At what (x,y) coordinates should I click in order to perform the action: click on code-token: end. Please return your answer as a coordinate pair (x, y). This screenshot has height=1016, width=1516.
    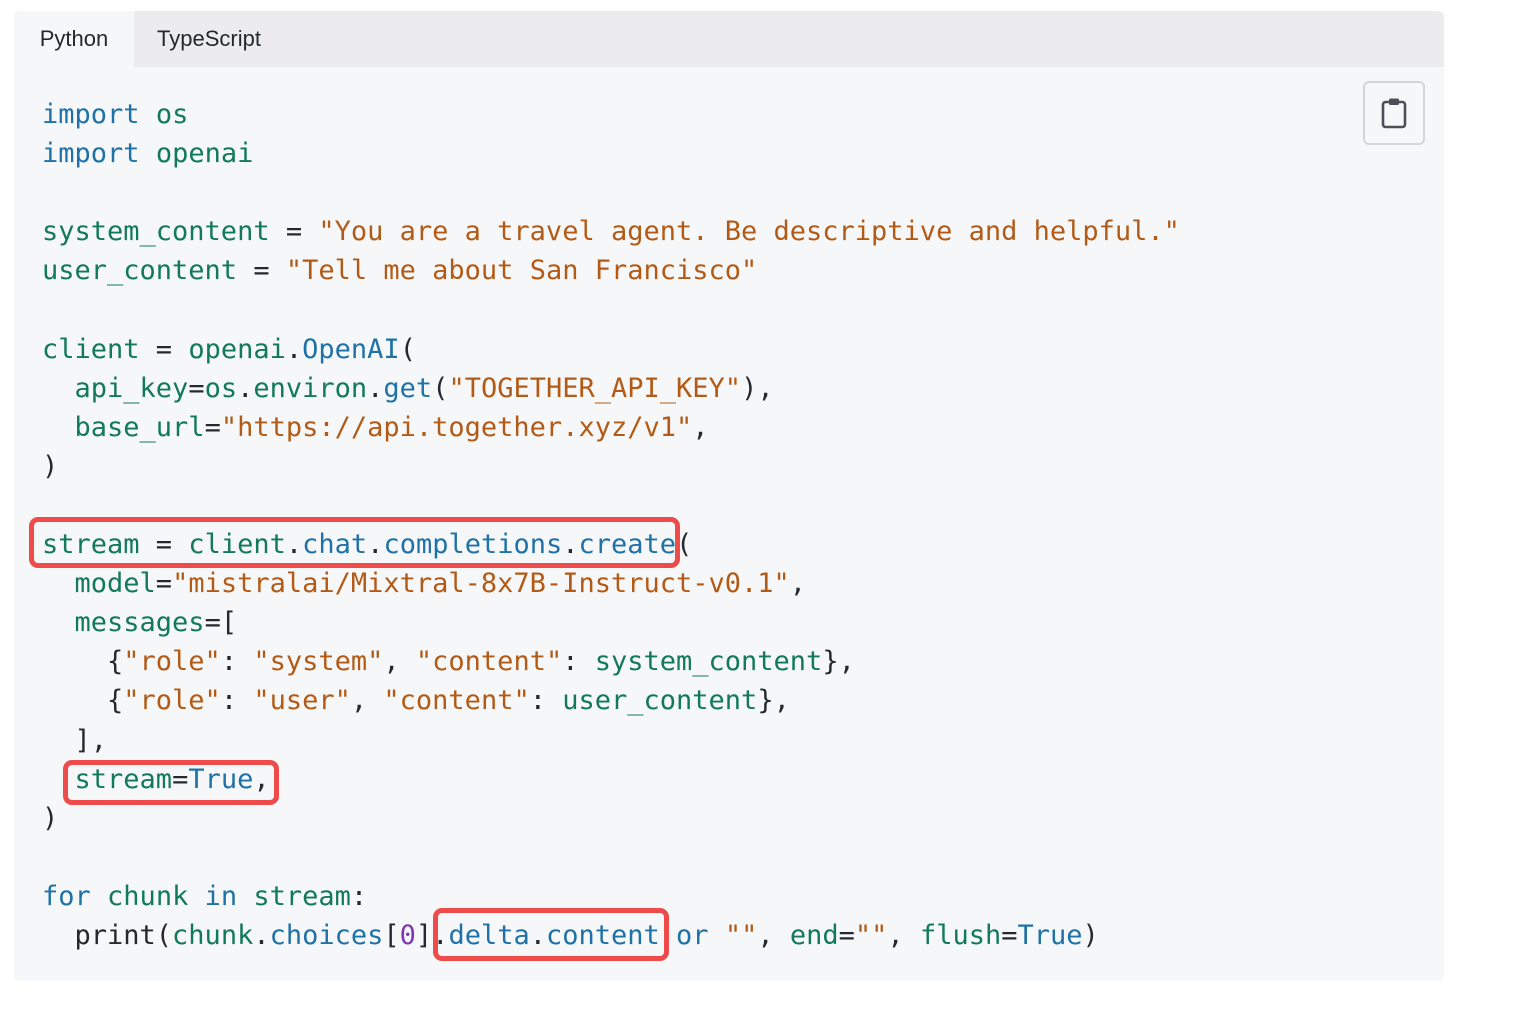
    Looking at the image, I should click on (814, 935).